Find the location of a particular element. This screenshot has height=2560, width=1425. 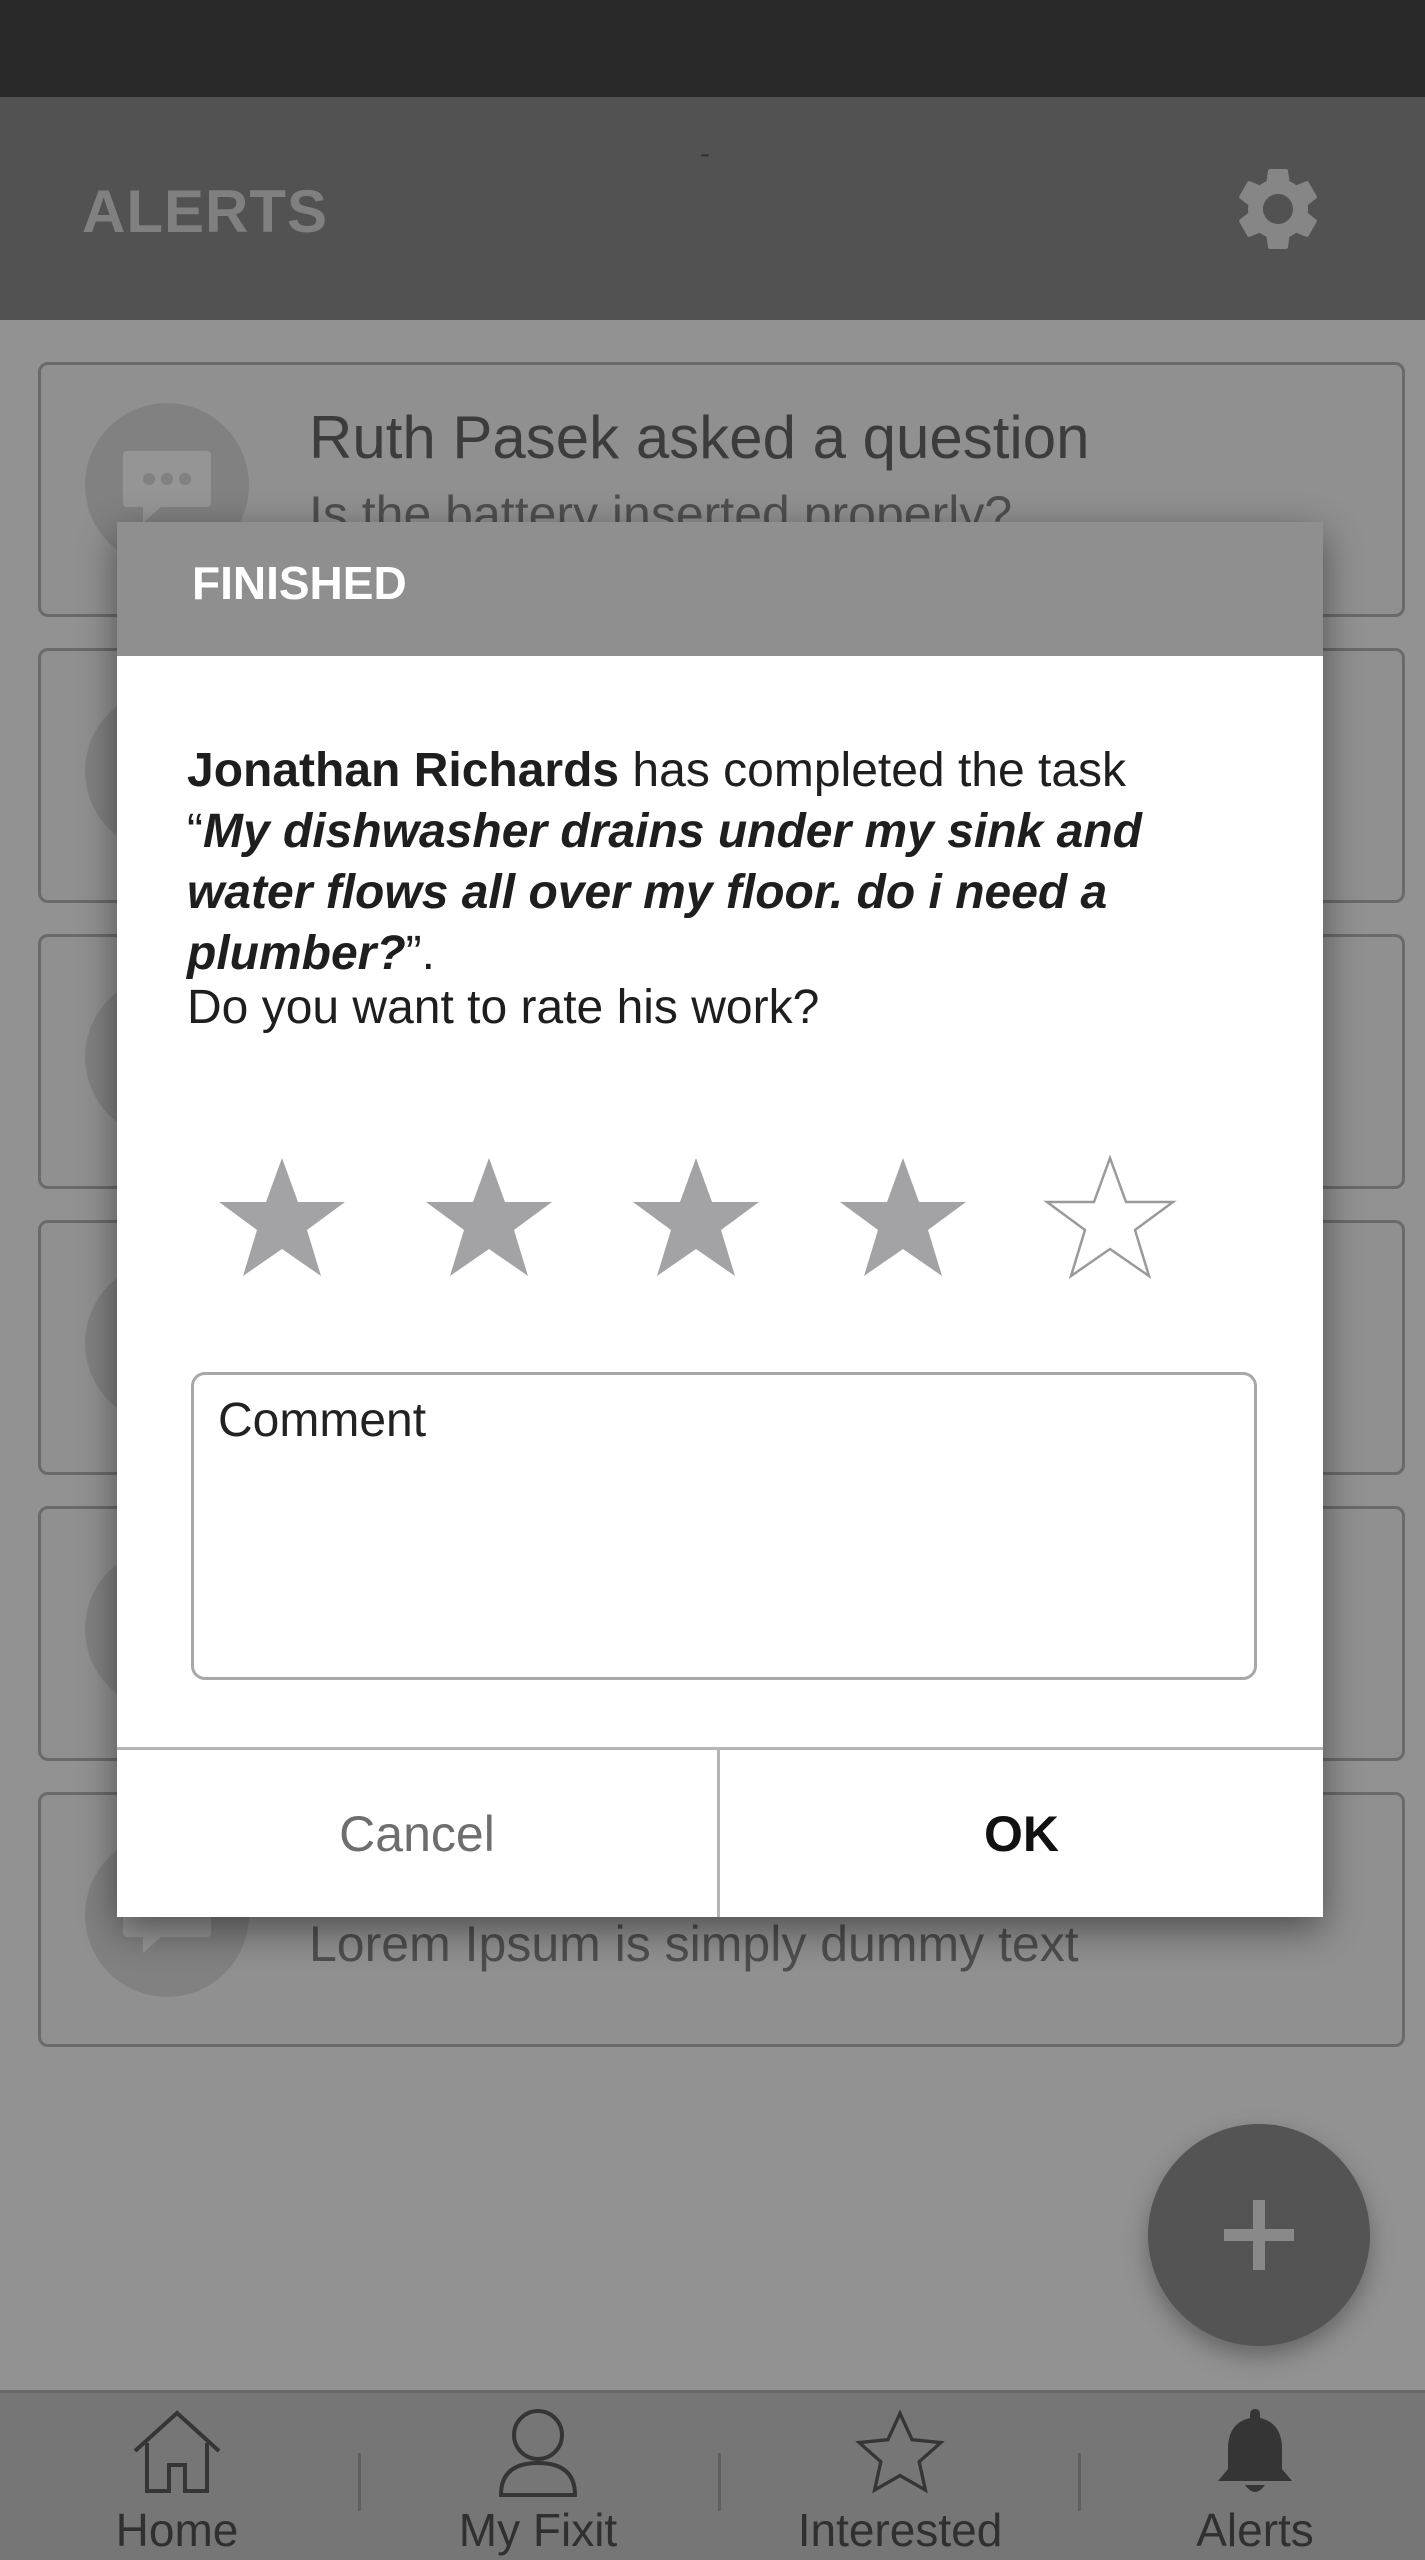

dialog-title: FINISHED is located at coordinates (299, 583).